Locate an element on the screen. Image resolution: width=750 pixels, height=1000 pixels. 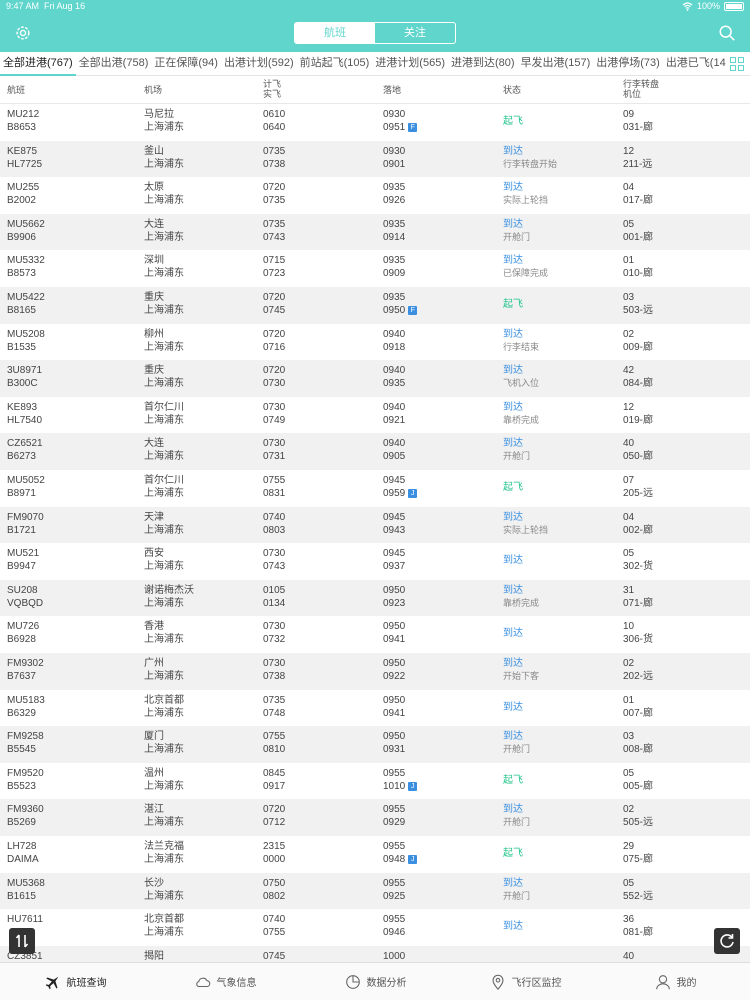
filter-tab: 前站起飞(105) is located at coordinates (335, 64).